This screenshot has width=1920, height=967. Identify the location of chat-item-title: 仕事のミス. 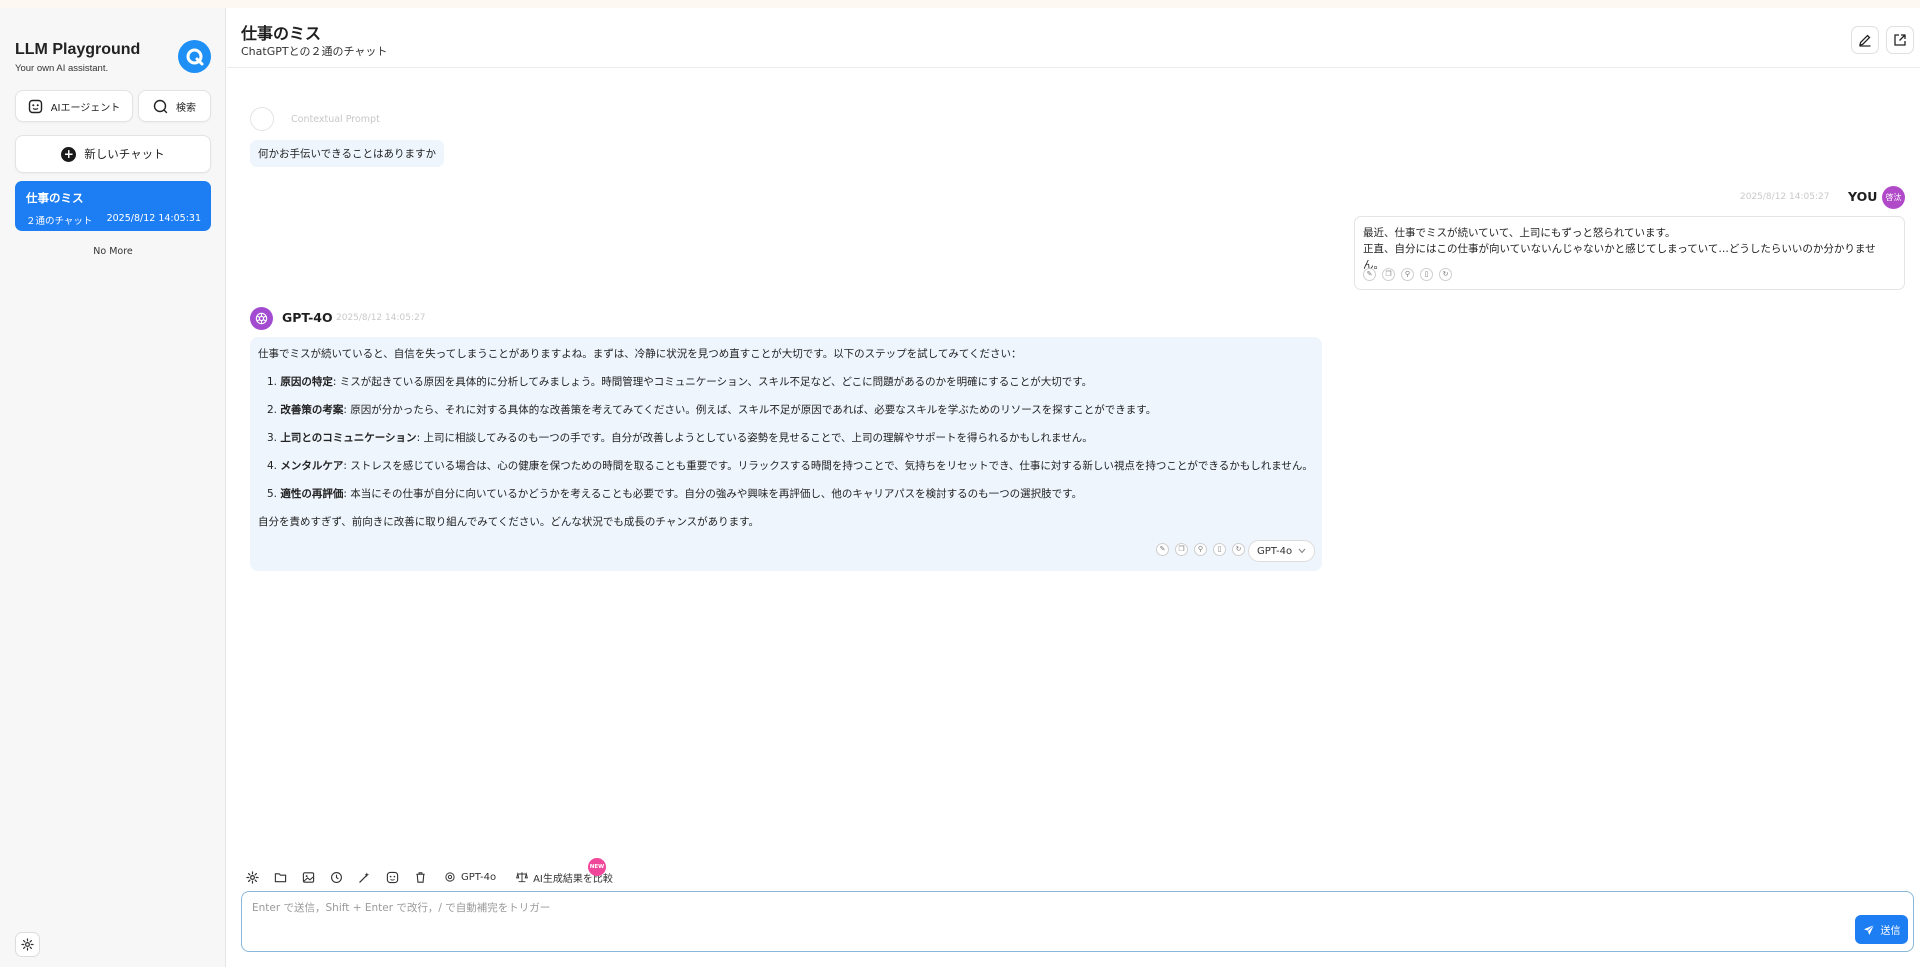
(55, 198).